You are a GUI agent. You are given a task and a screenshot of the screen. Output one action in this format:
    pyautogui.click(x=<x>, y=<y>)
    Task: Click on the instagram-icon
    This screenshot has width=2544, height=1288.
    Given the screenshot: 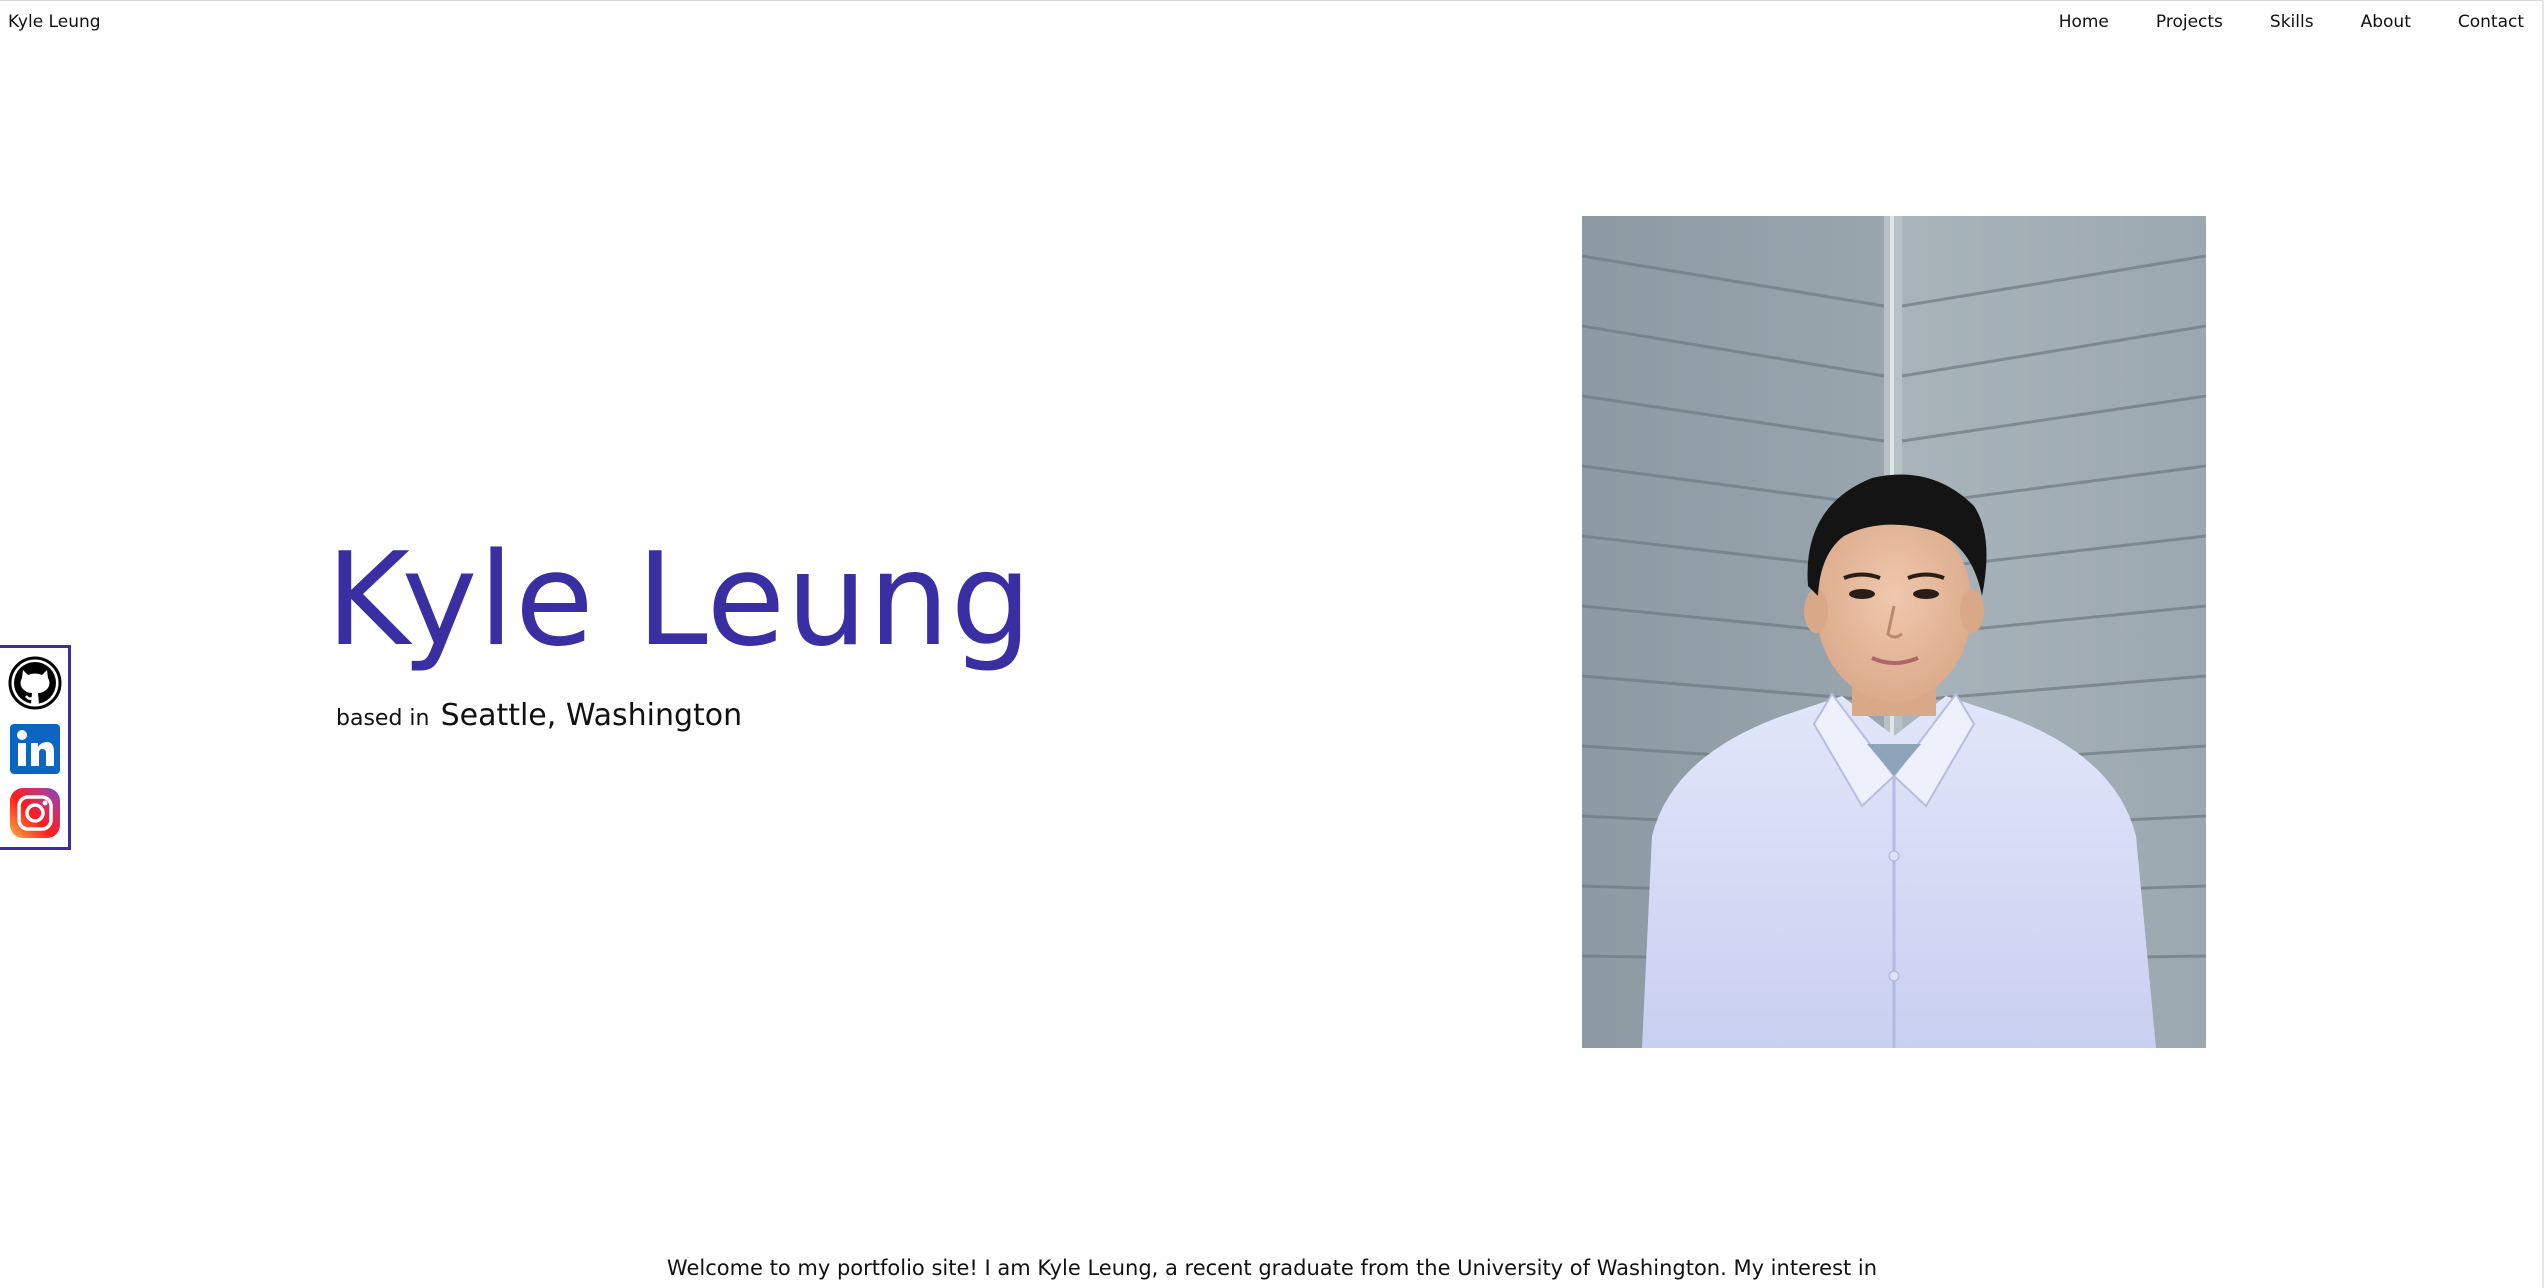 What is the action you would take?
    pyautogui.click(x=35, y=813)
    